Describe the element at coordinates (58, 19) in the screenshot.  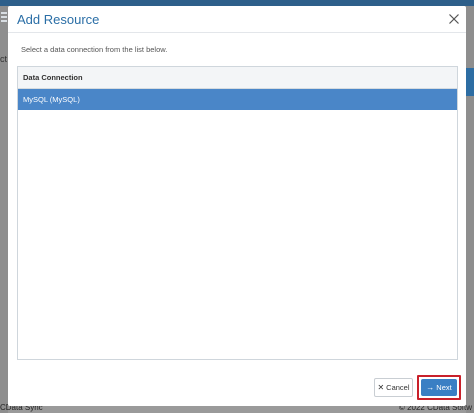
I see `dialog-title: Add Resource` at that location.